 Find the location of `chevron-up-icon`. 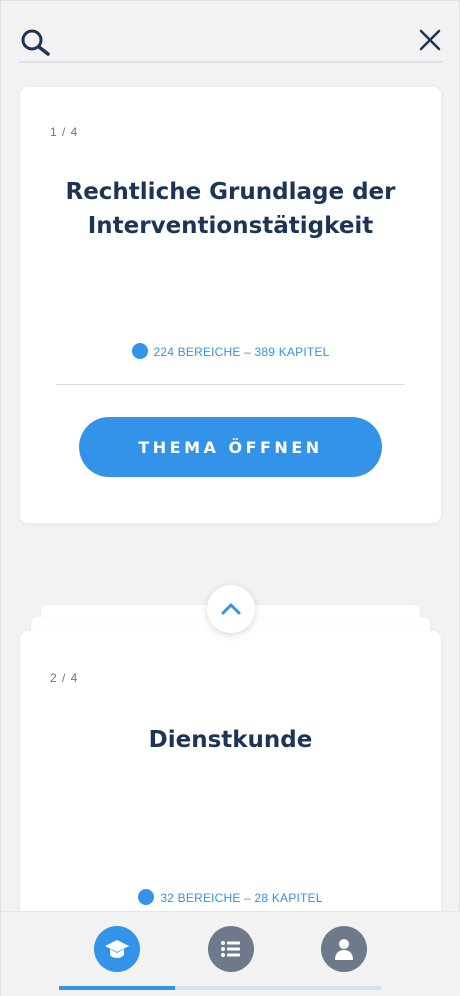

chevron-up-icon is located at coordinates (231, 609).